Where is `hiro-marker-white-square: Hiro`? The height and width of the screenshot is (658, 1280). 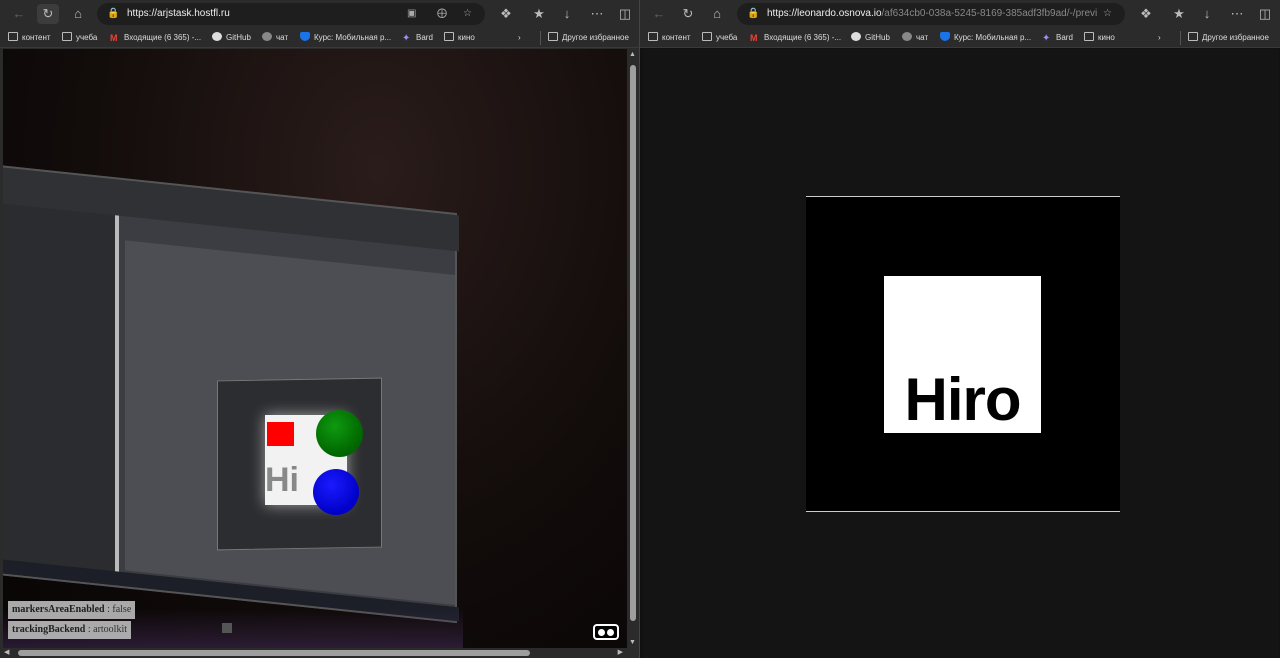
hiro-marker-white-square: Hiro is located at coordinates (962, 354).